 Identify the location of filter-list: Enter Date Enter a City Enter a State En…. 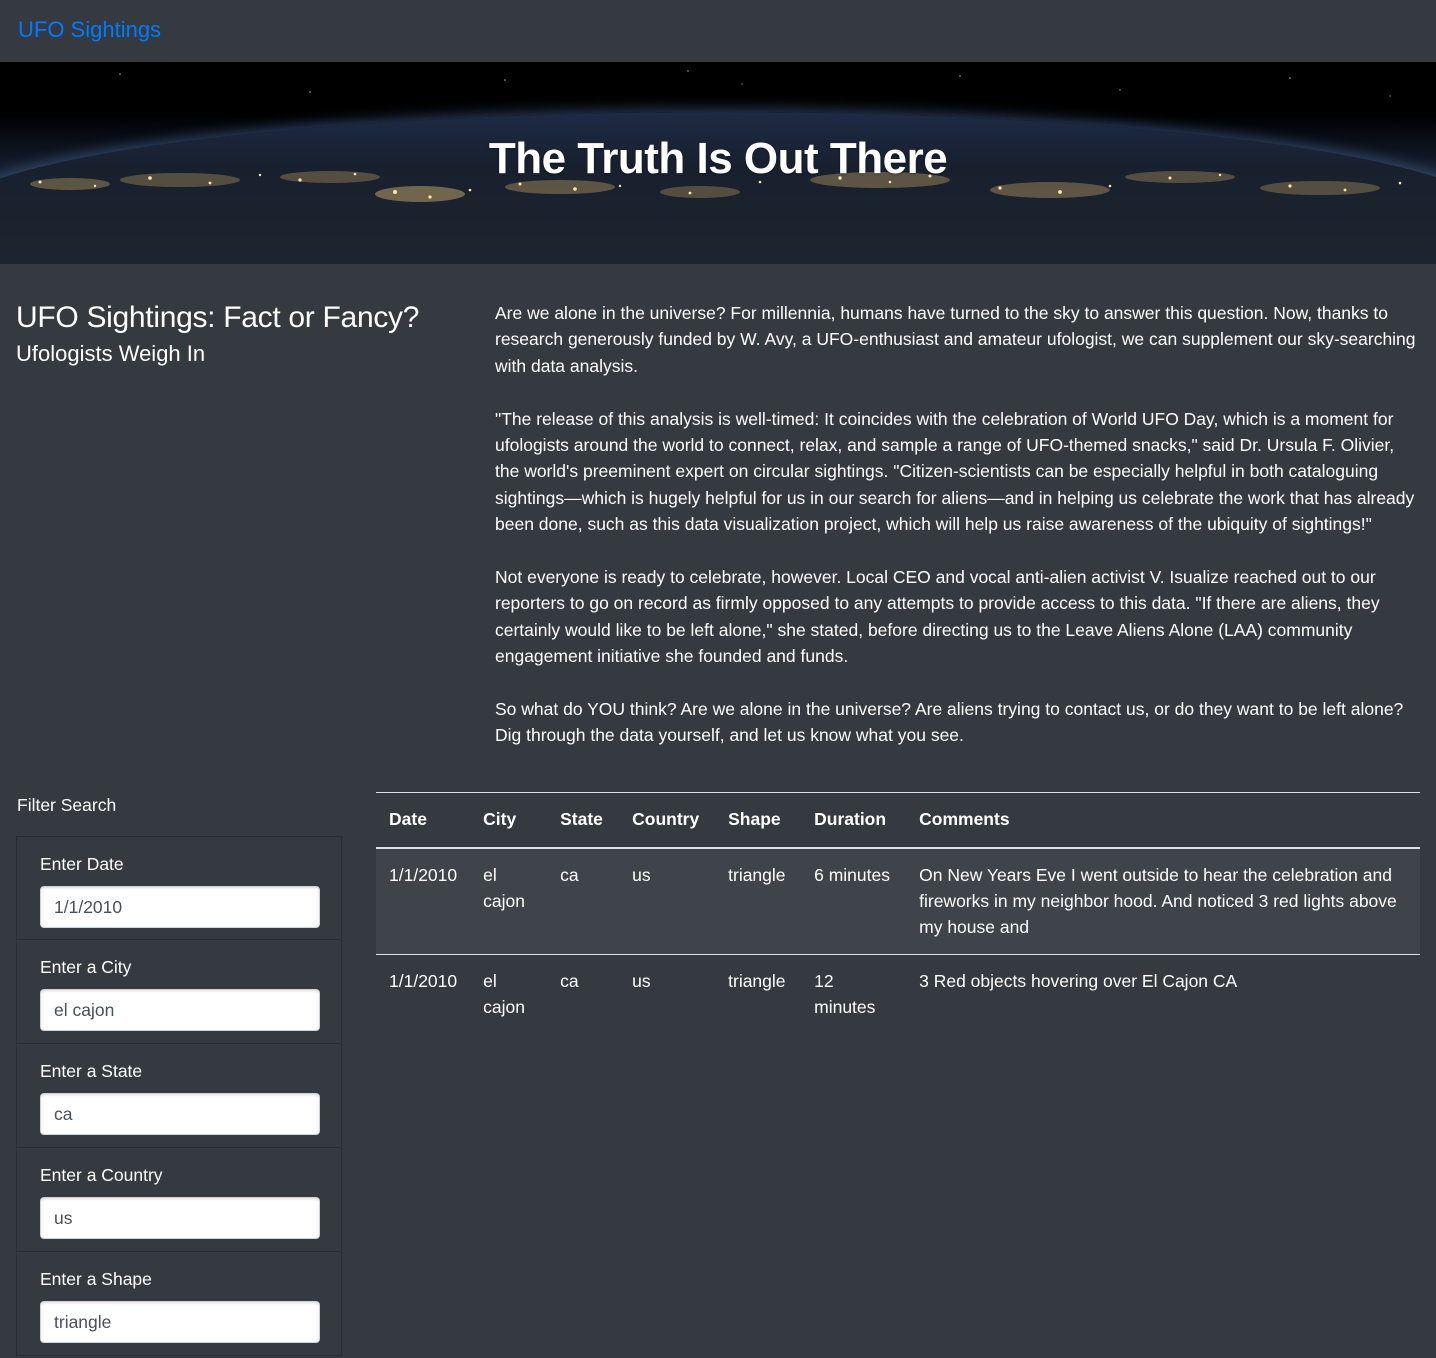
(179, 1096).